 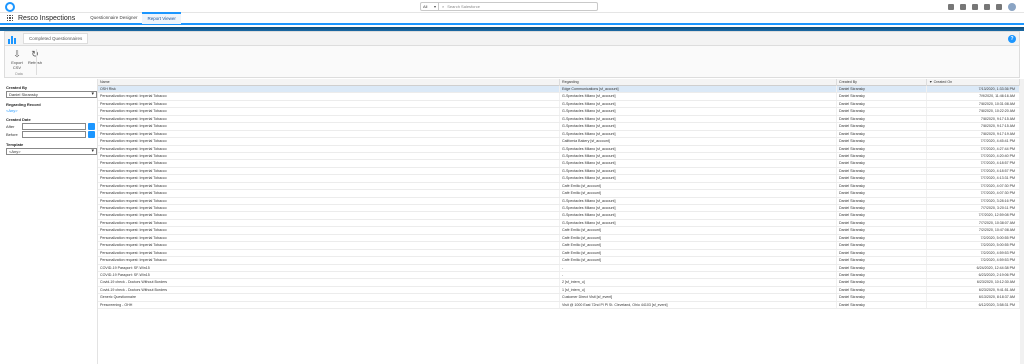 I want to click on cell-created-on: 7/7/2020, 4:07:30 PM, so click(x=973, y=193).